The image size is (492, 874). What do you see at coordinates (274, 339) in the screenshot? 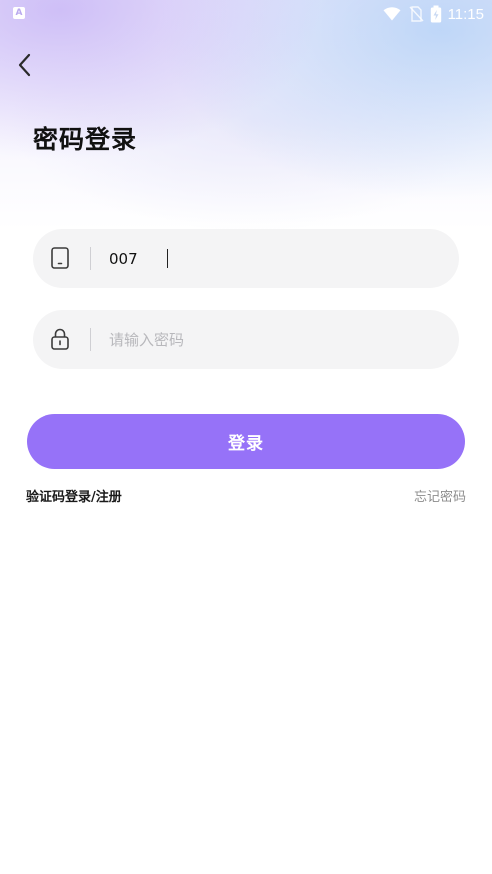
I see `password-input` at bounding box center [274, 339].